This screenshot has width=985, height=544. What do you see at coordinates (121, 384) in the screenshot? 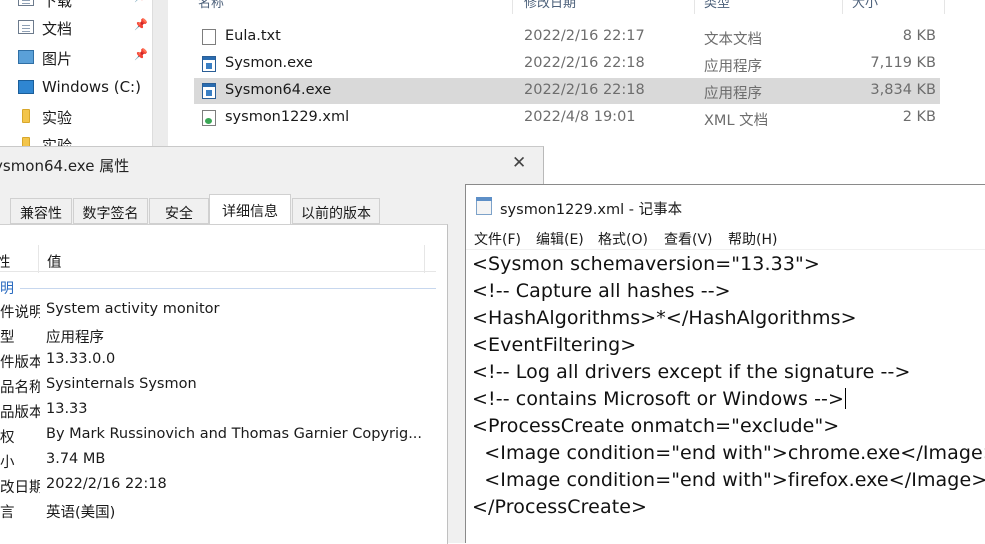
I see `property-value: Sysinternals Sysmon` at bounding box center [121, 384].